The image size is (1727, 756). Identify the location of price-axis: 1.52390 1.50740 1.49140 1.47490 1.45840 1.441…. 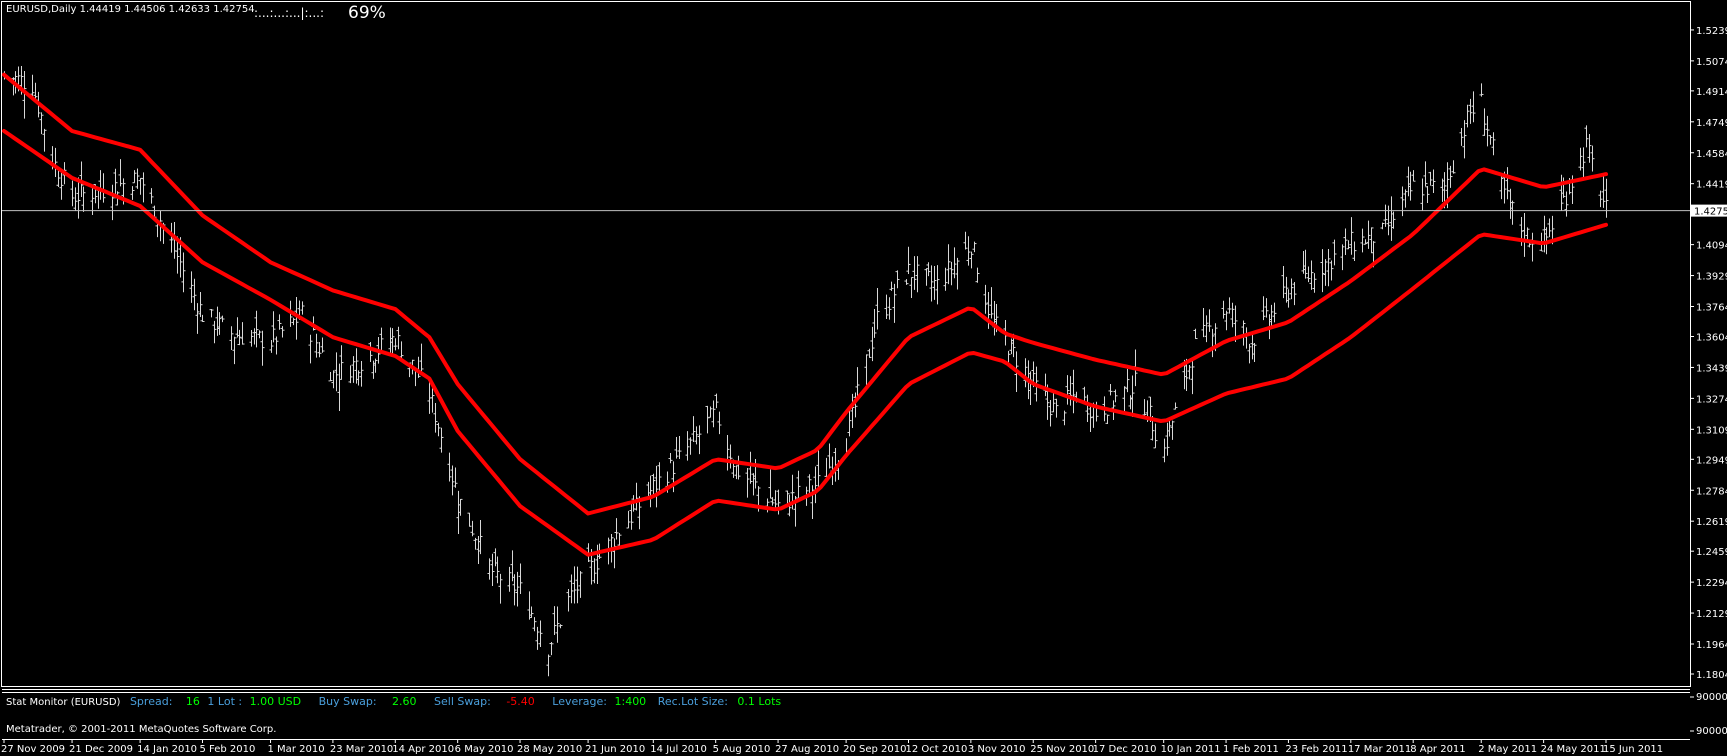
(1708, 353).